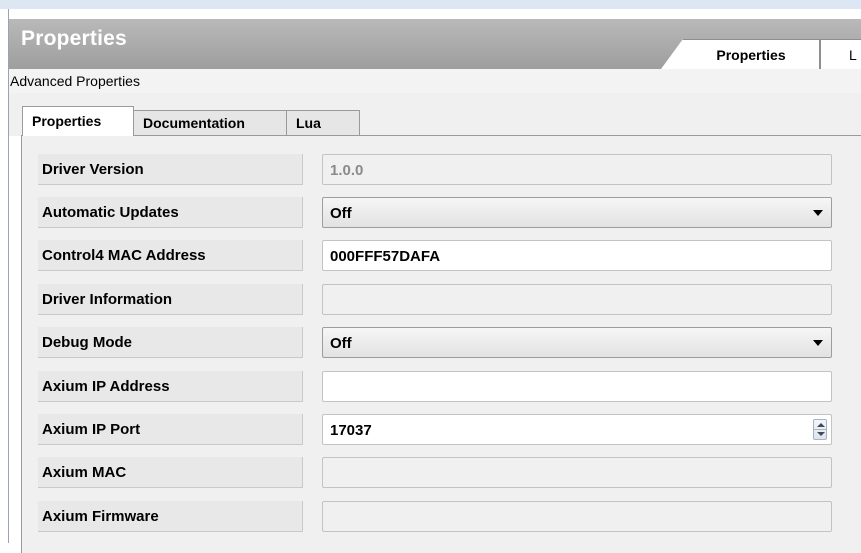 This screenshot has width=861, height=553. I want to click on property-row-axium-mac: Axium MAC, so click(441, 473).